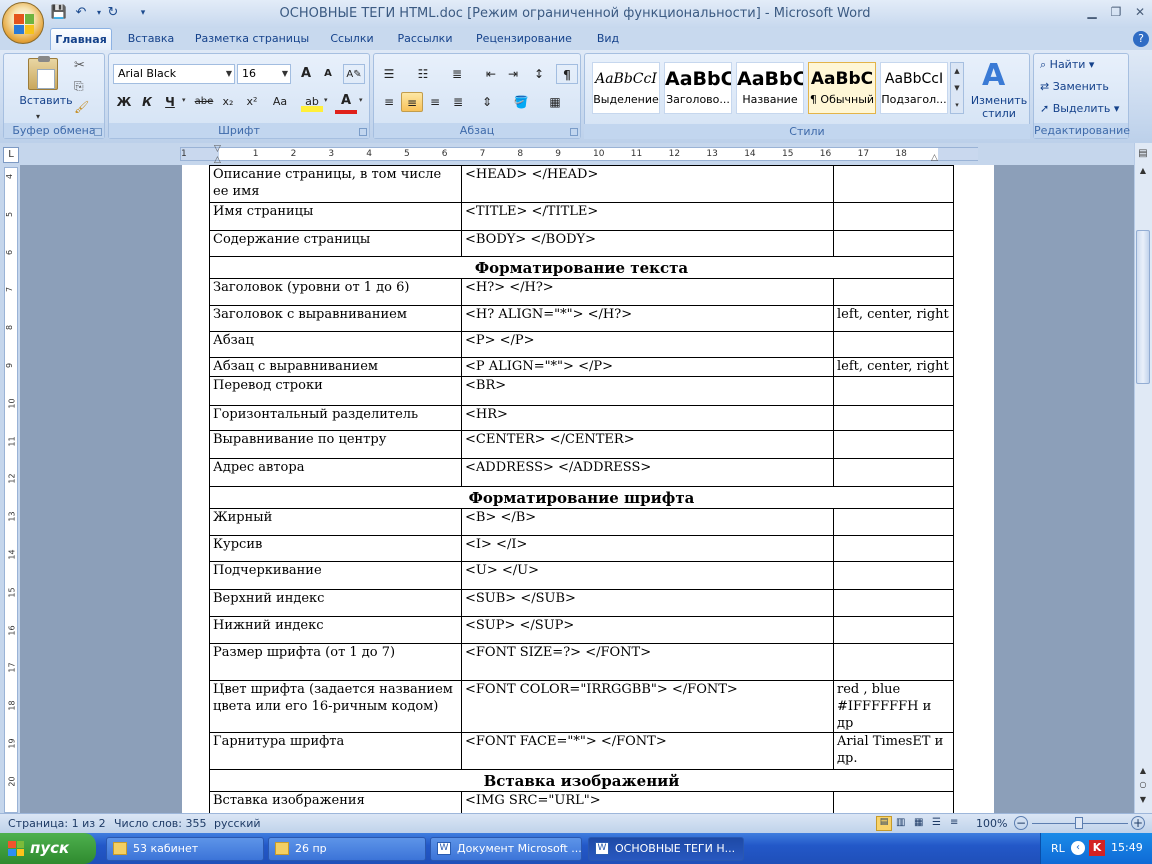 This screenshot has height=864, width=1152. Describe the element at coordinates (1074, 86) in the screenshot. I see `replace-button: ⇄ Заменить` at that location.